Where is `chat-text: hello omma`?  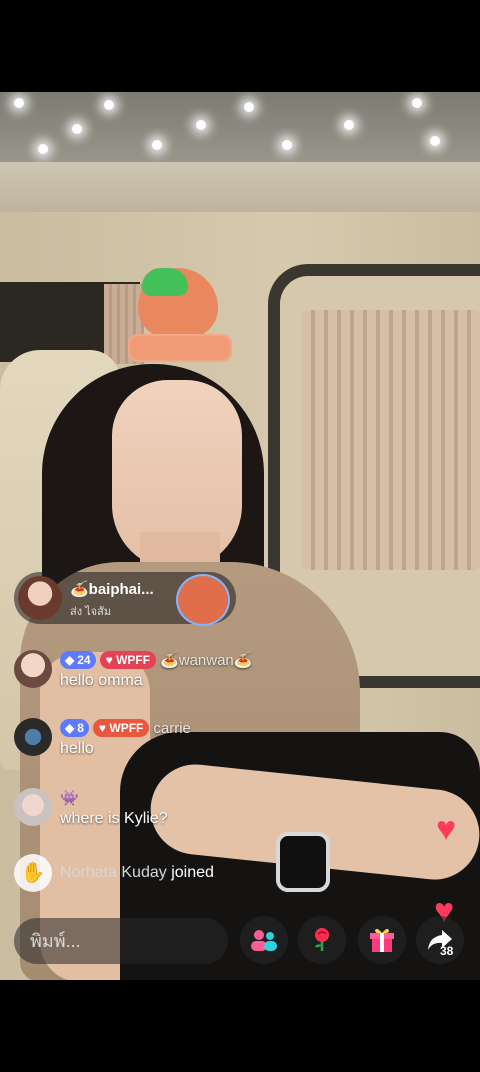
chat-text: hello omma is located at coordinates (101, 680).